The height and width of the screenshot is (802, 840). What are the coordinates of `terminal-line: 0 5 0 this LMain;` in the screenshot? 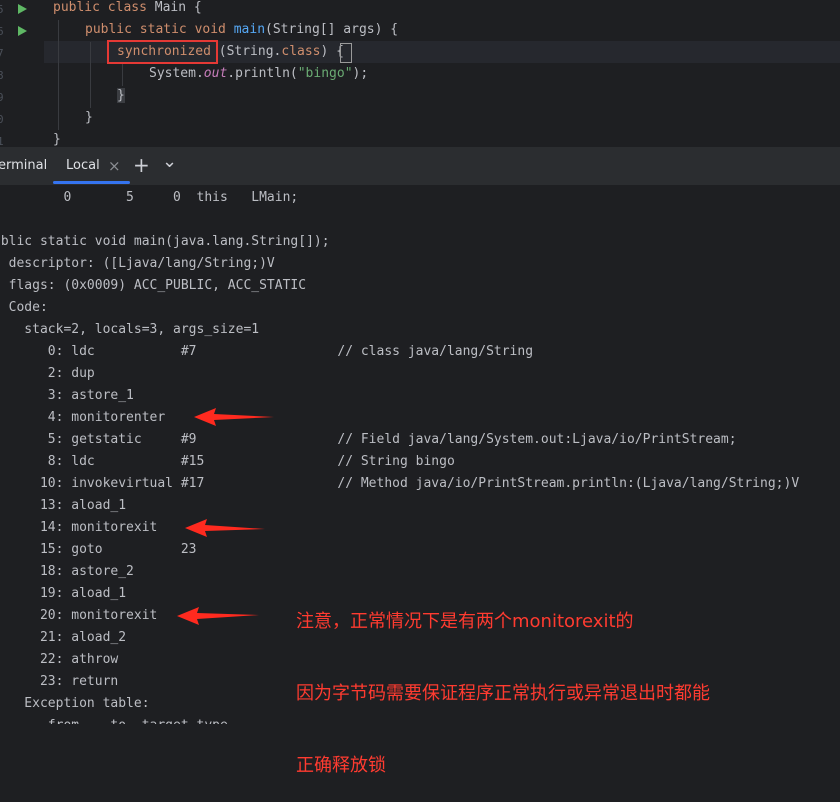 It's located at (149, 197).